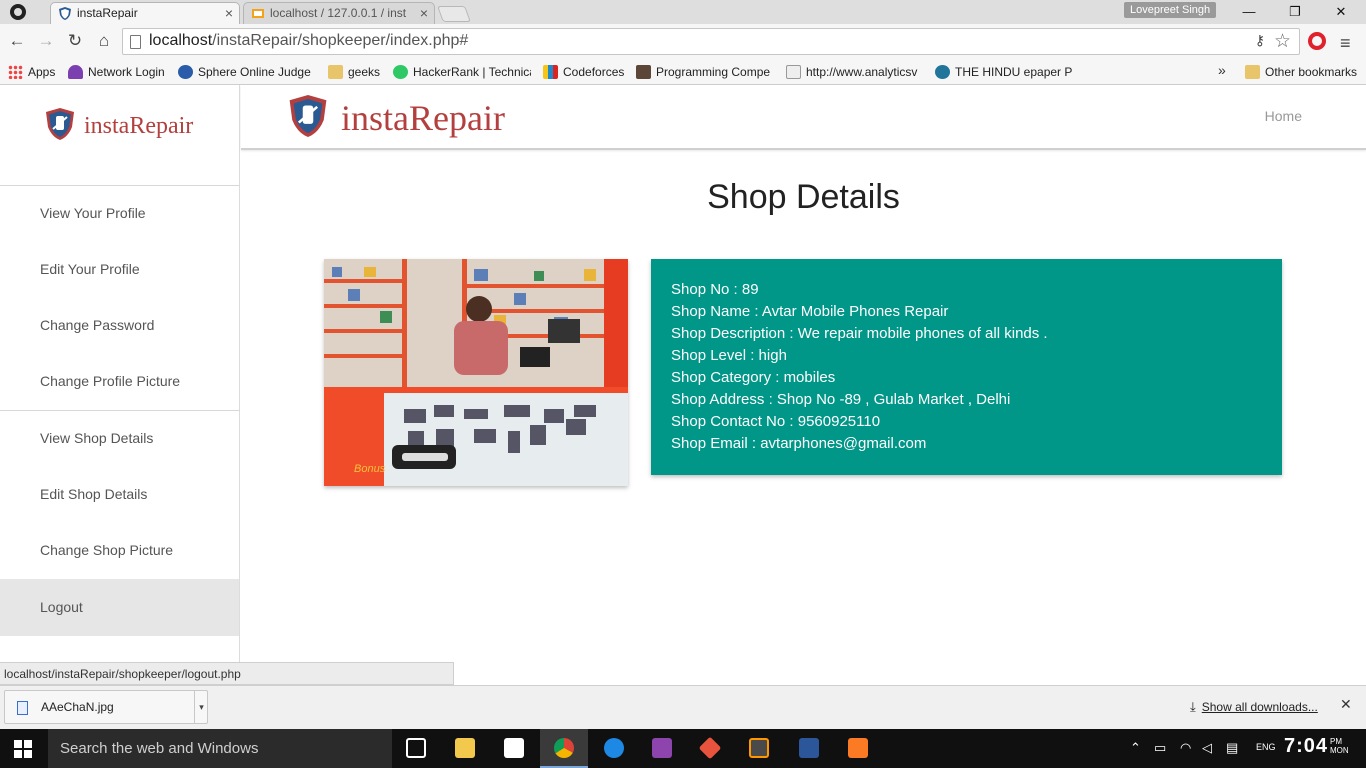 Image resolution: width=1366 pixels, height=768 pixels. What do you see at coordinates (753, 377) in the screenshot?
I see `shop-category: Shop Category : mobiles` at bounding box center [753, 377].